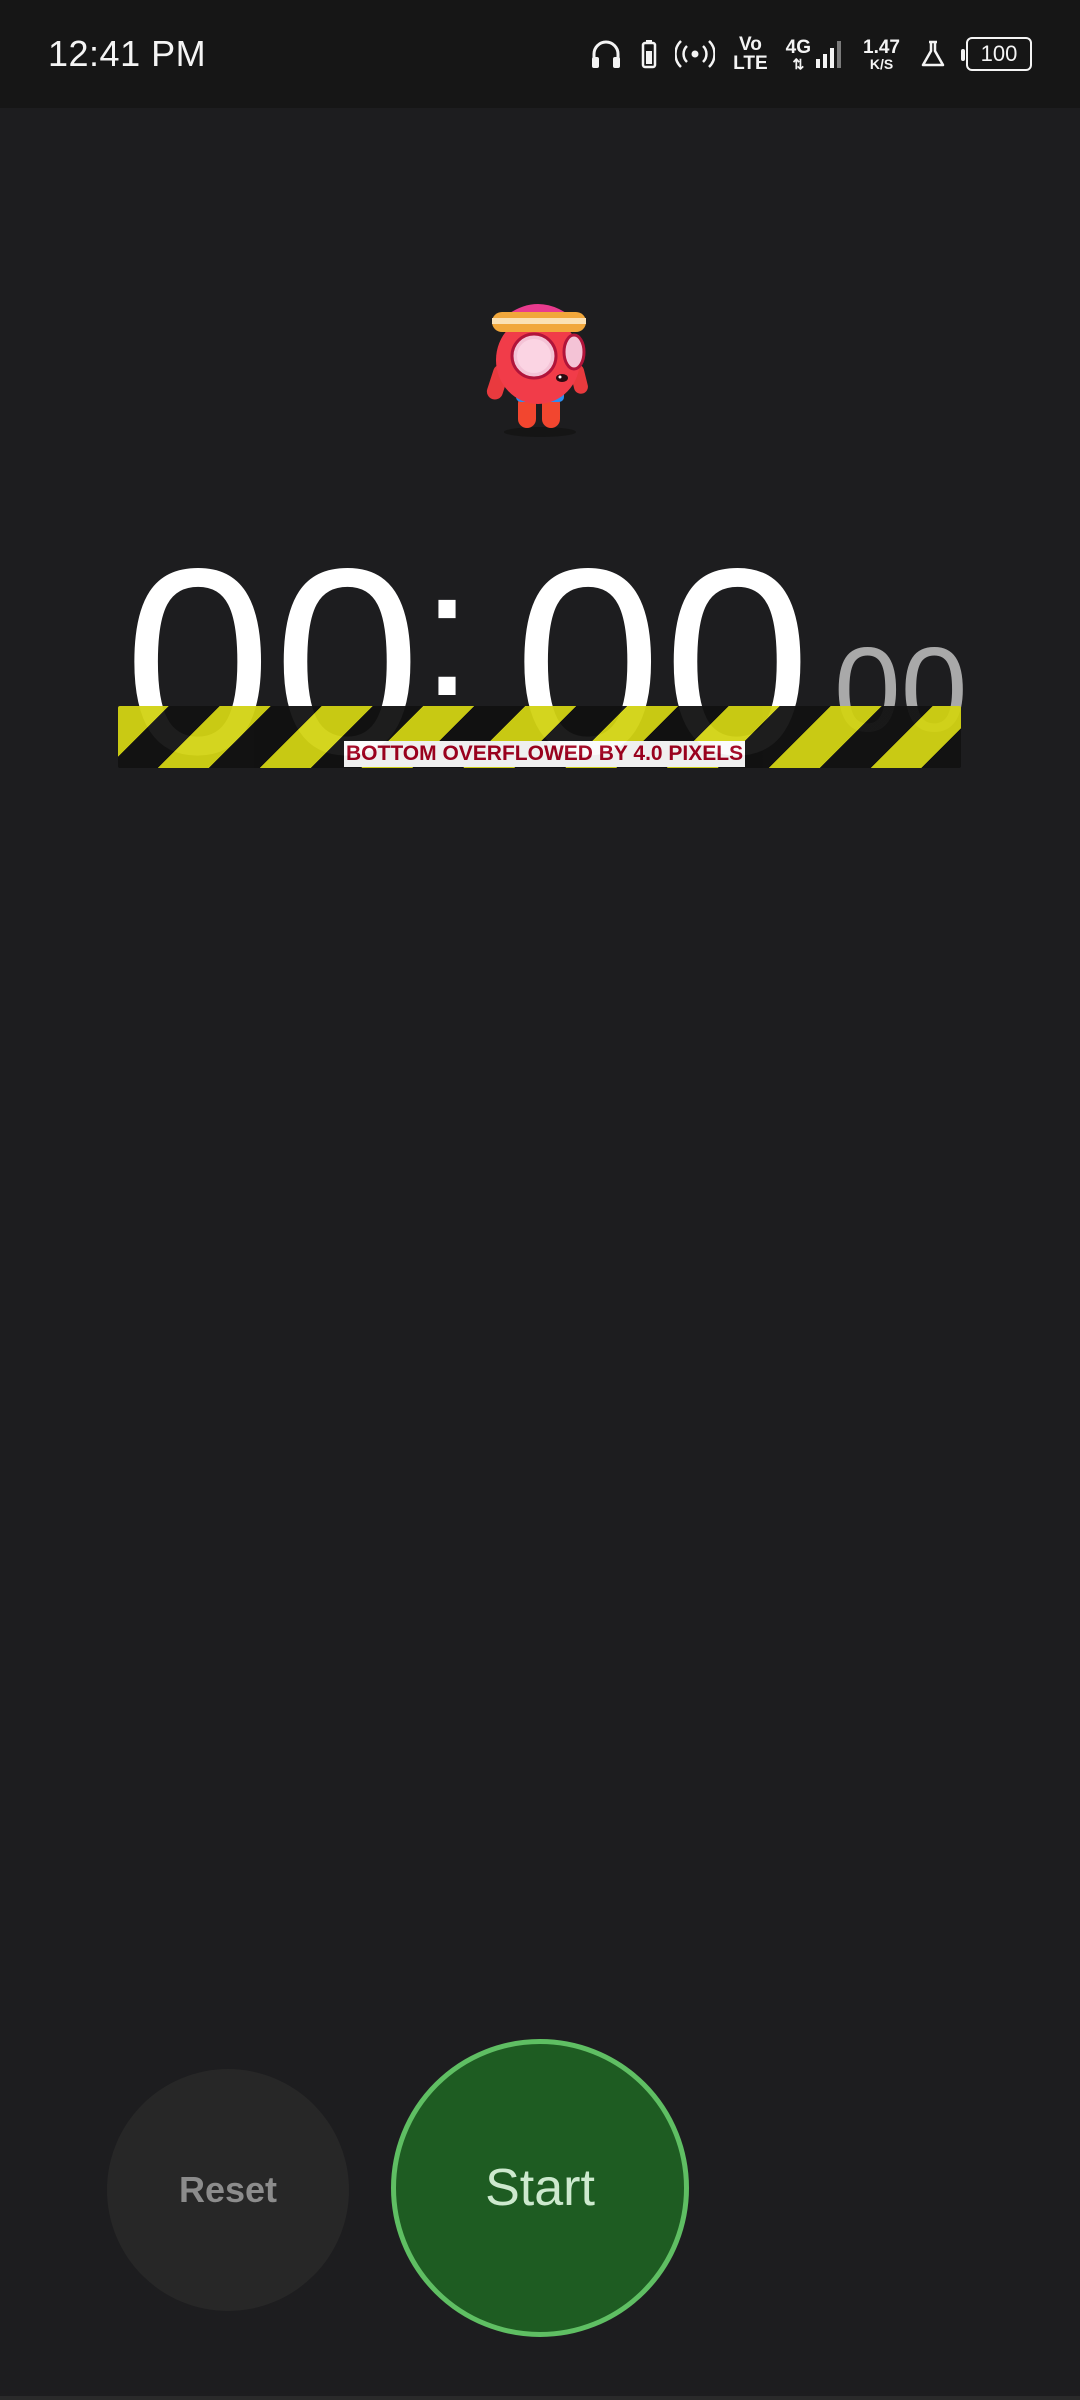 The width and height of the screenshot is (1080, 2400). I want to click on start-button: Start, so click(540, 2188).